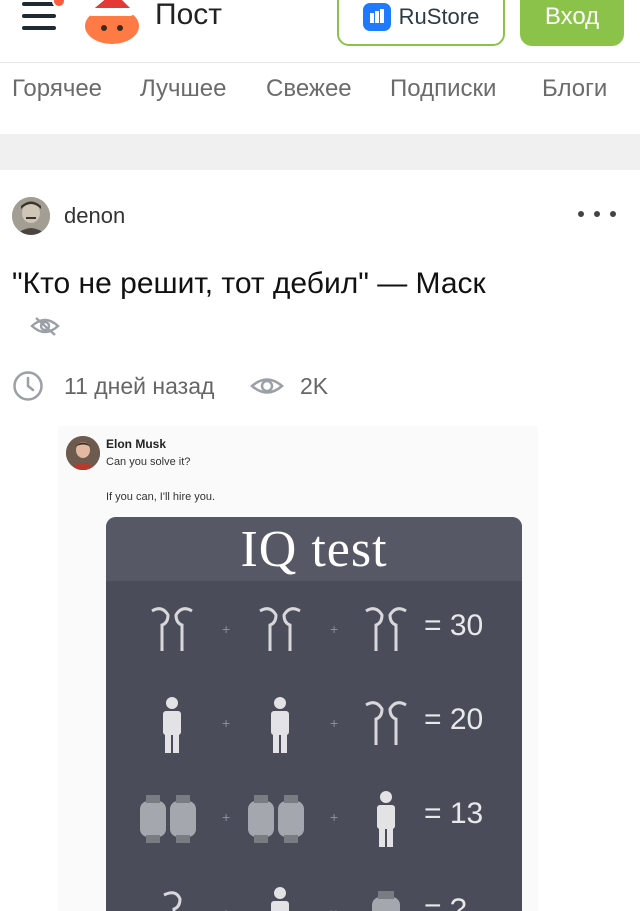  What do you see at coordinates (31, 216) in the screenshot?
I see `avatar` at bounding box center [31, 216].